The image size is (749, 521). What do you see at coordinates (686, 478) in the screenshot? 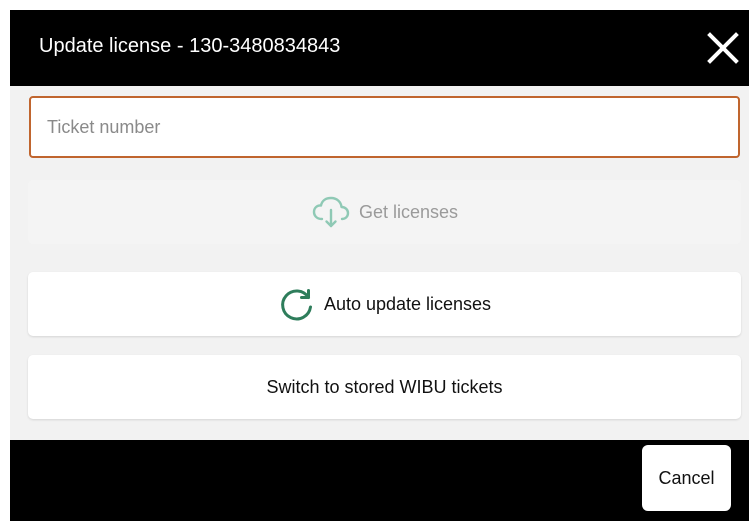
I see `cancel-button: Cancel` at bounding box center [686, 478].